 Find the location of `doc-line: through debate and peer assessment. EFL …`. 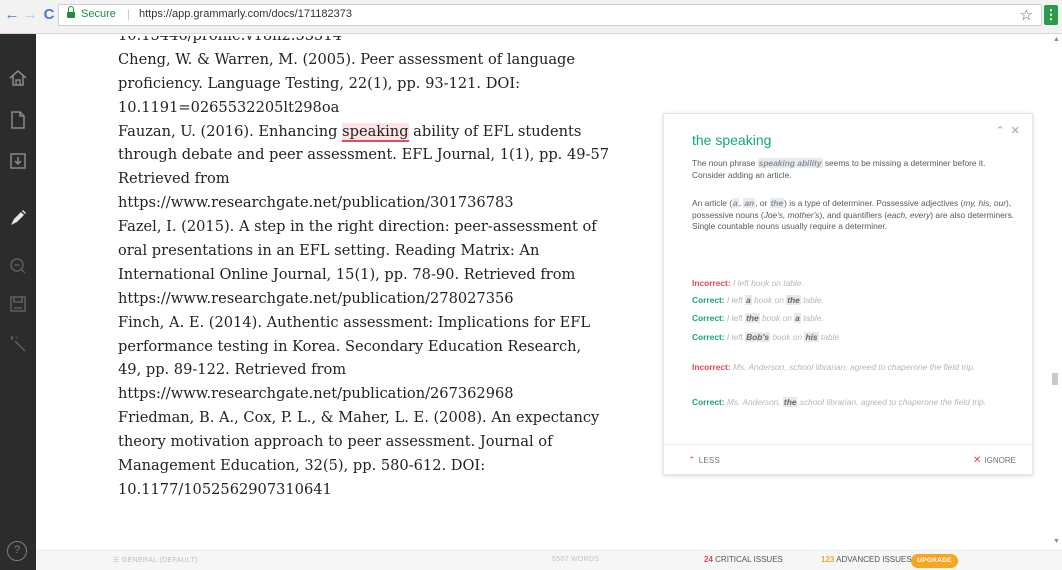

doc-line: through debate and peer assessment. EFL … is located at coordinates (363, 155).